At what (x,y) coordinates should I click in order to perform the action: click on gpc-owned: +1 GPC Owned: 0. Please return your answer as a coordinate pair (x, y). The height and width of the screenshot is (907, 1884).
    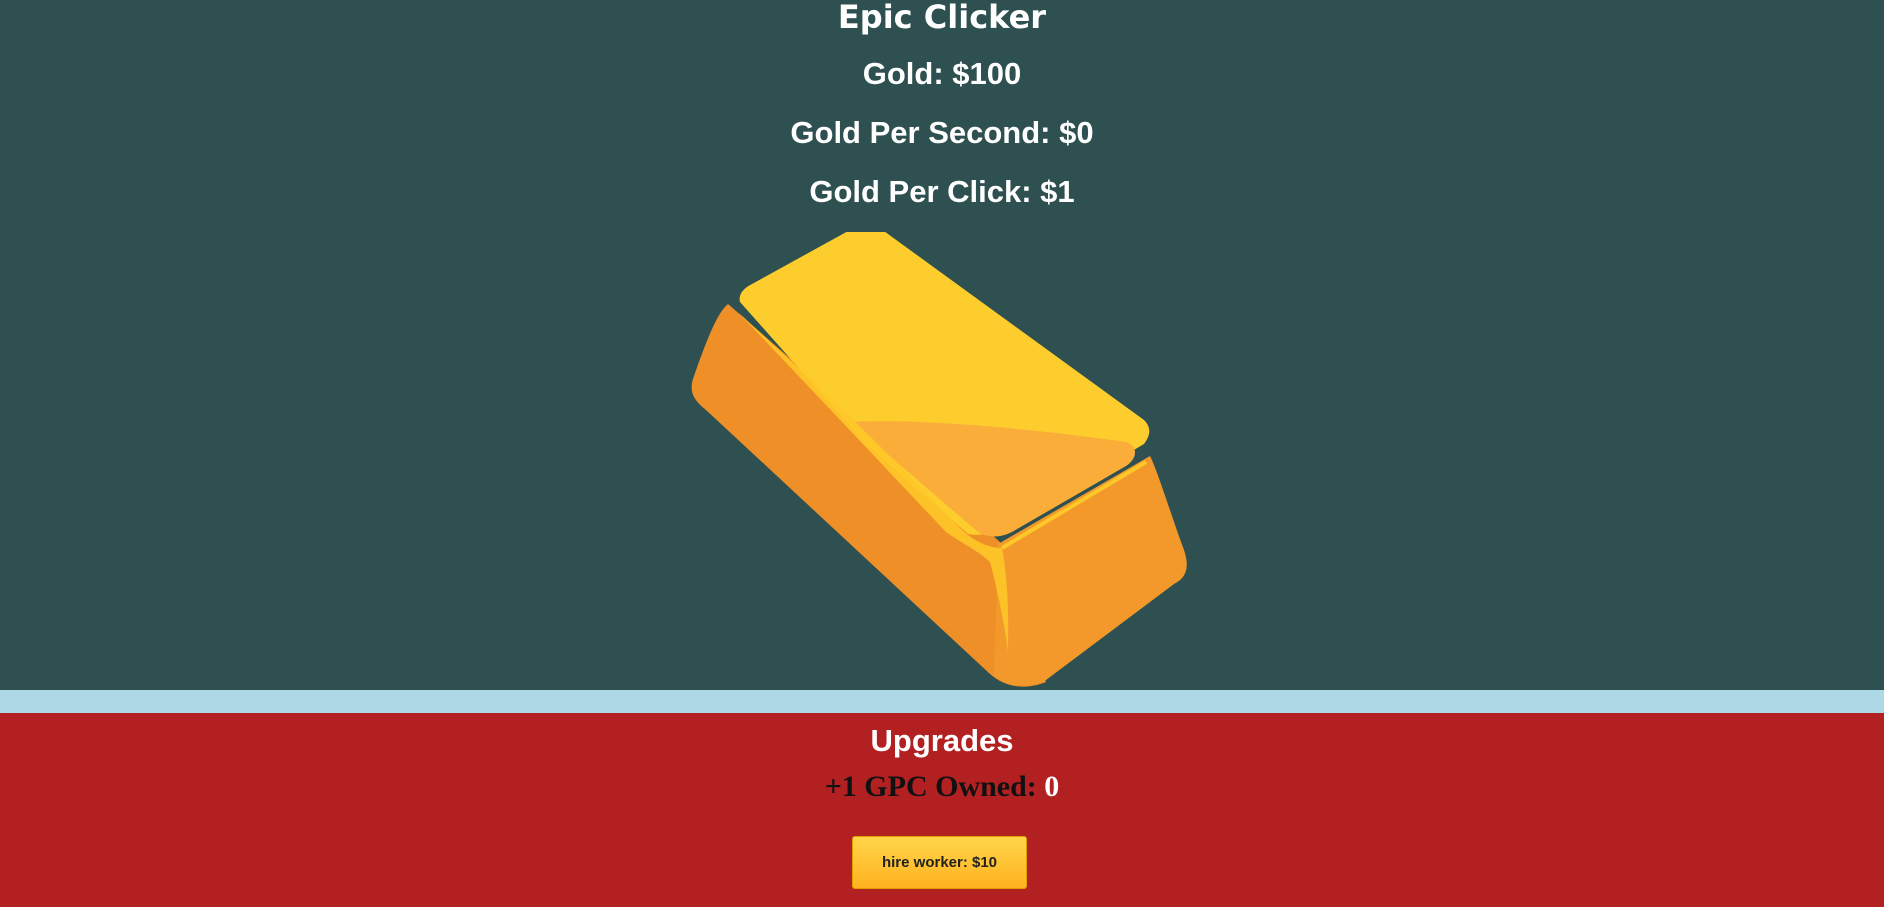
    Looking at the image, I should click on (942, 787).